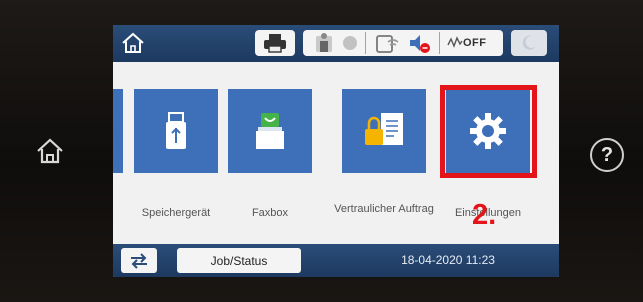 Image resolution: width=643 pixels, height=302 pixels. I want to click on bezel-home-button, so click(50, 151).